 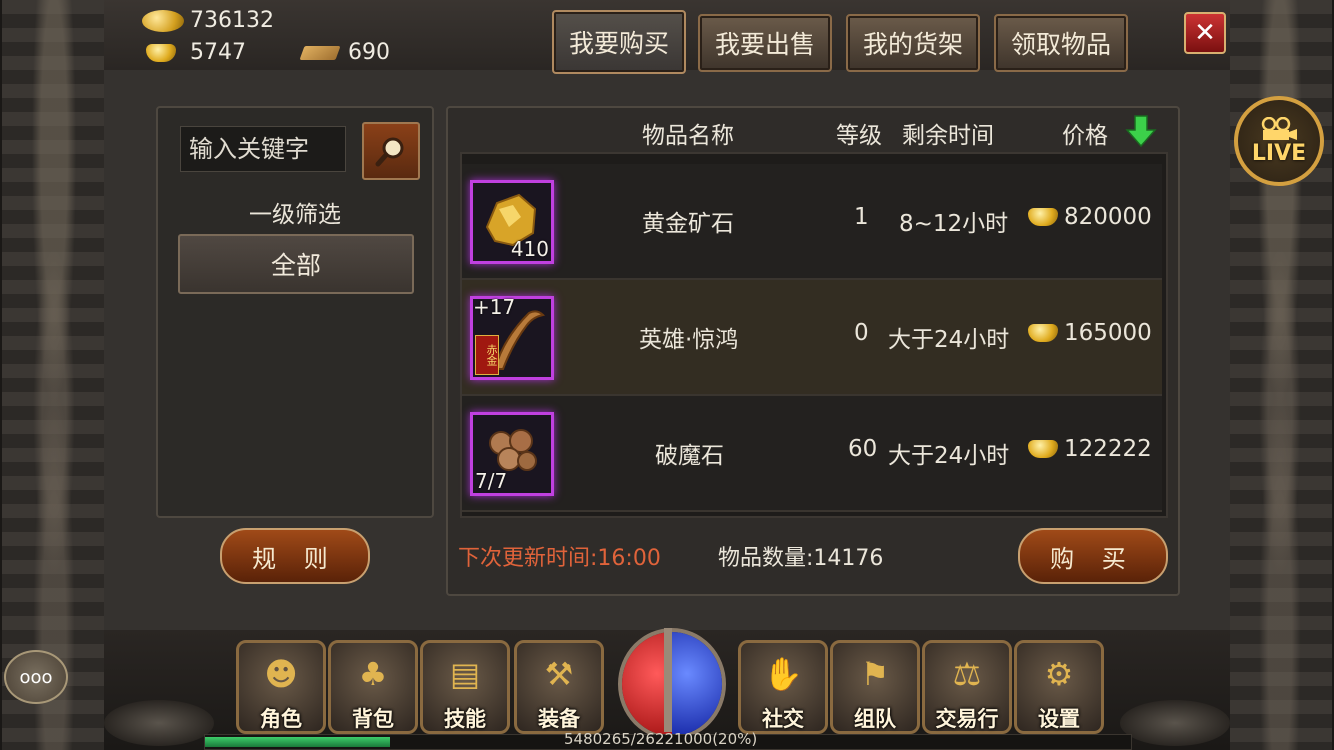 What do you see at coordinates (559, 558) in the screenshot?
I see `next-update-time: 下次更新时间:16:00` at bounding box center [559, 558].